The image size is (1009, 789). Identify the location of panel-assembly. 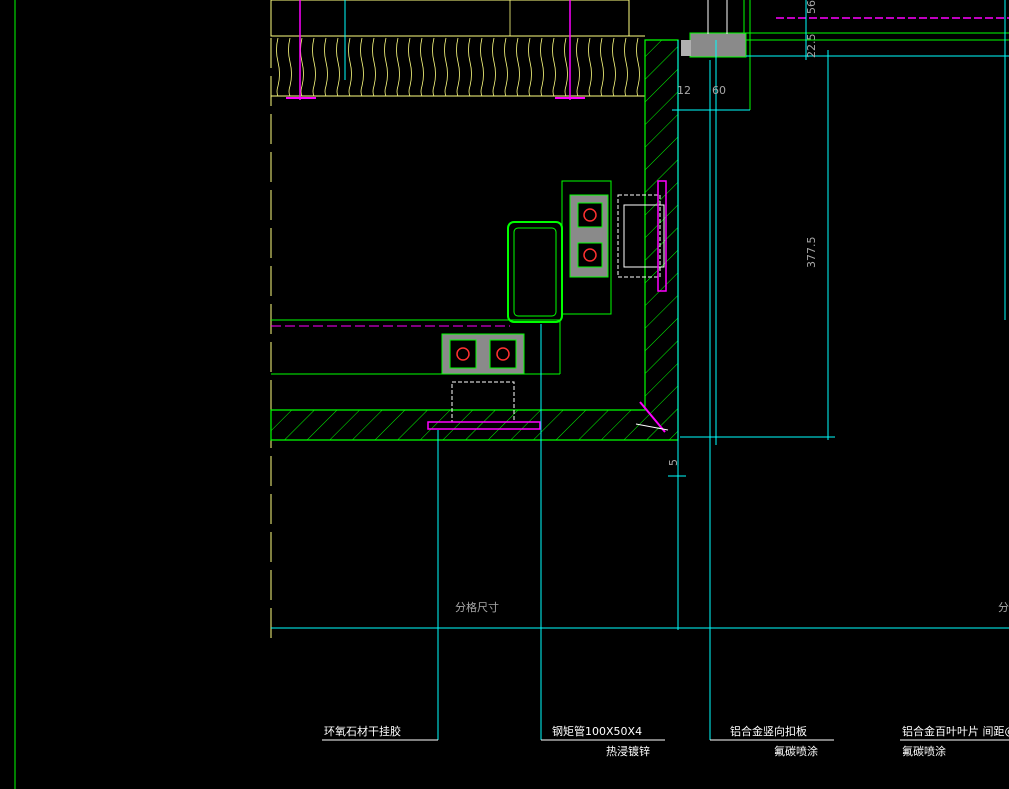
(845, 55).